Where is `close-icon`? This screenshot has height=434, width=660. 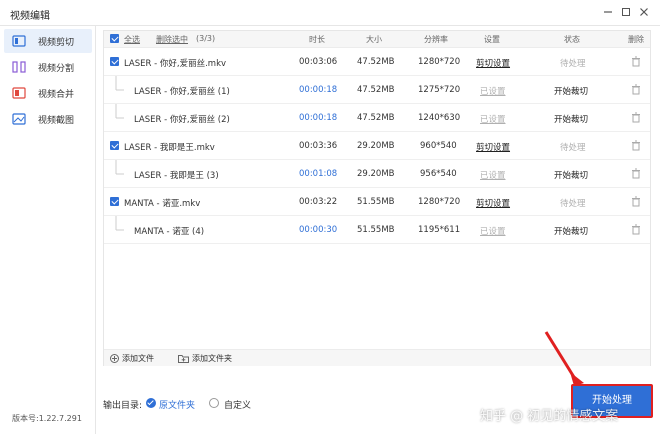 close-icon is located at coordinates (644, 12).